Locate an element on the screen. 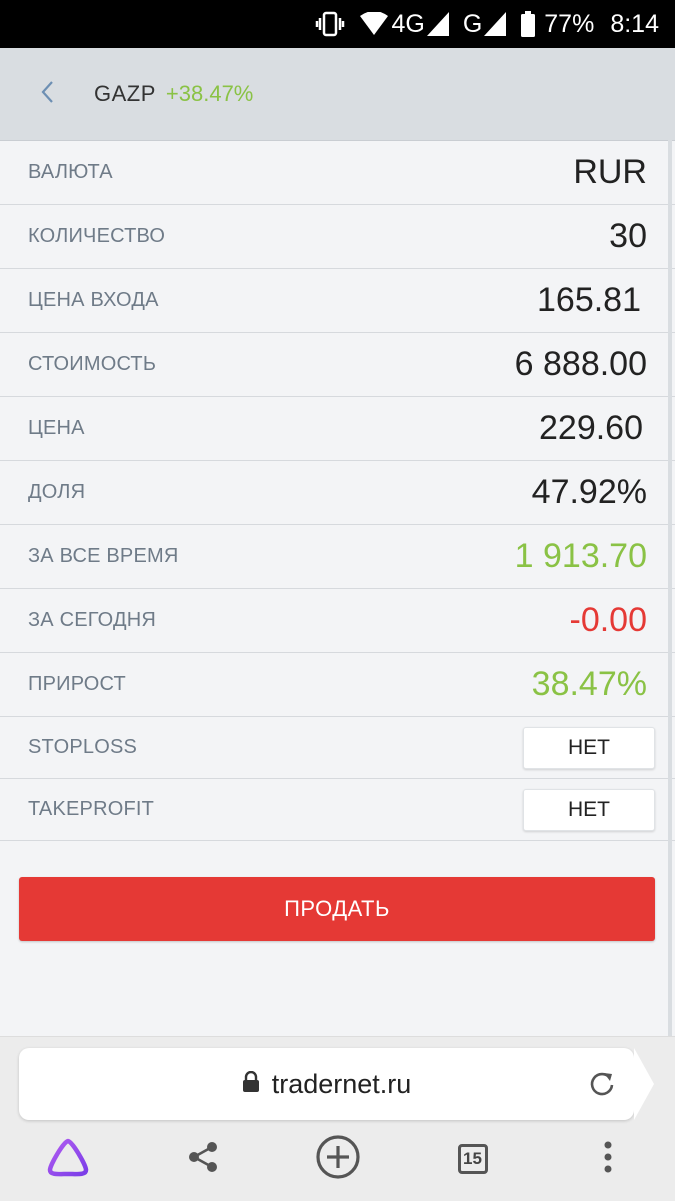  browser-nav-bar: 15 is located at coordinates (337, 1159).